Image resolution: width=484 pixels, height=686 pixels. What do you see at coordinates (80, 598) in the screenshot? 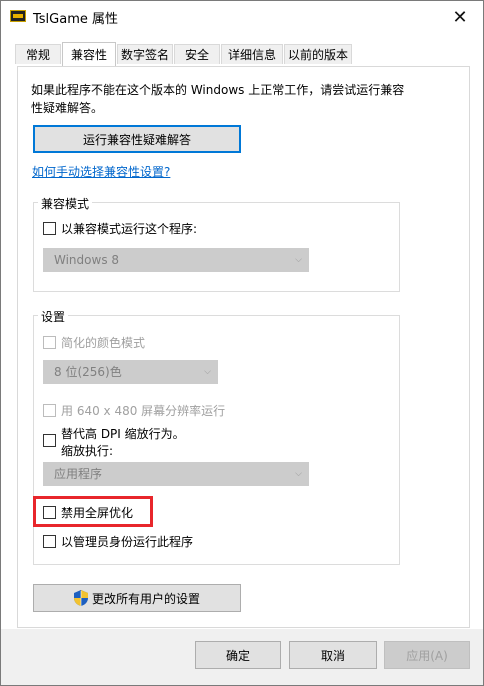
I see `uac-shield-icon` at bounding box center [80, 598].